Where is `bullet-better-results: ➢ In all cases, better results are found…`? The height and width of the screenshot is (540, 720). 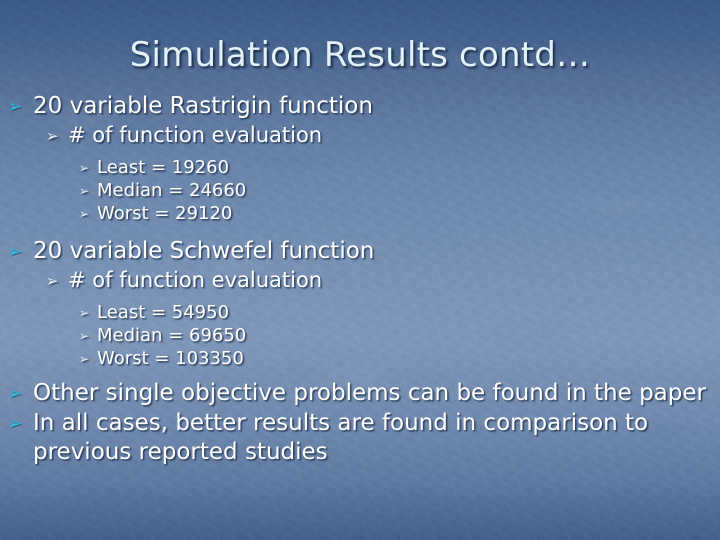 bullet-better-results: ➢ In all cases, better results are found… is located at coordinates (360, 438).